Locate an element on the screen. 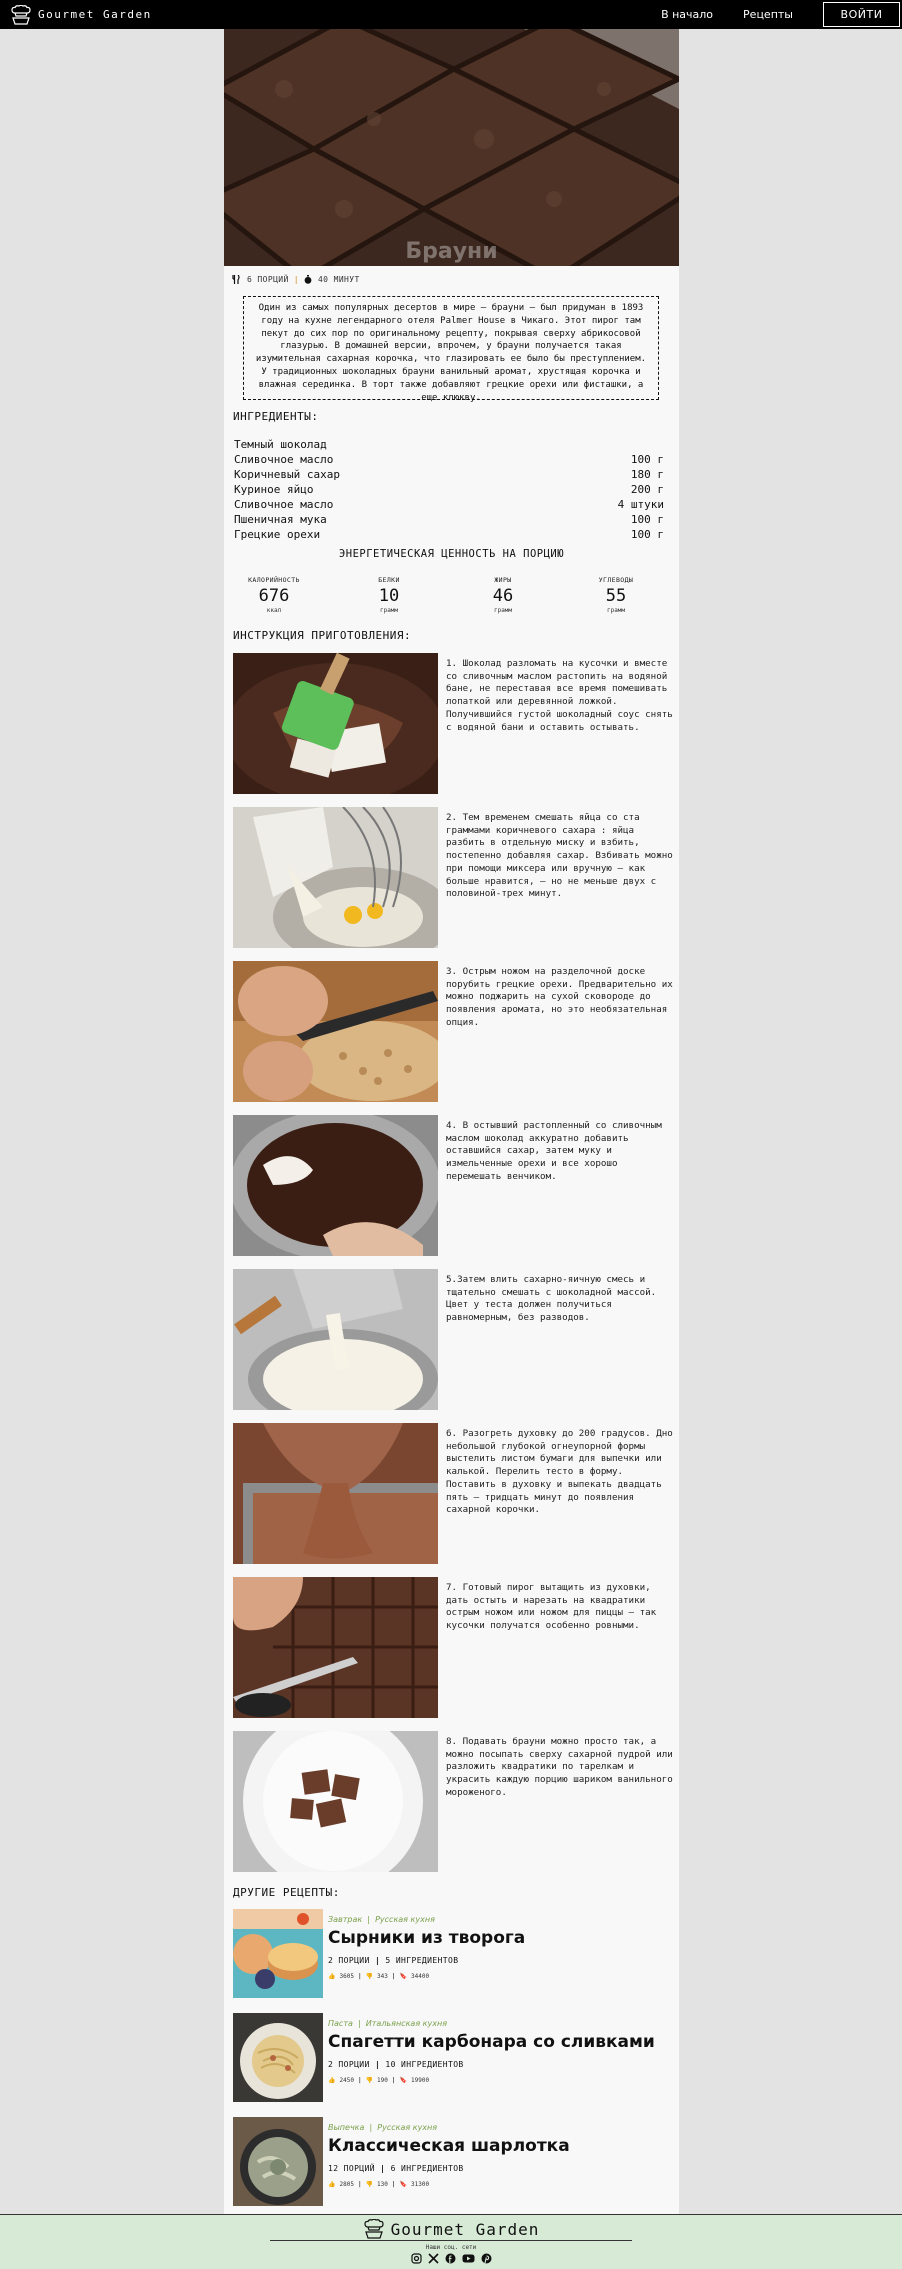 Image resolution: width=902 pixels, height=2269 pixels. footer-logo: Gourmet Garden is located at coordinates (451, 2229).